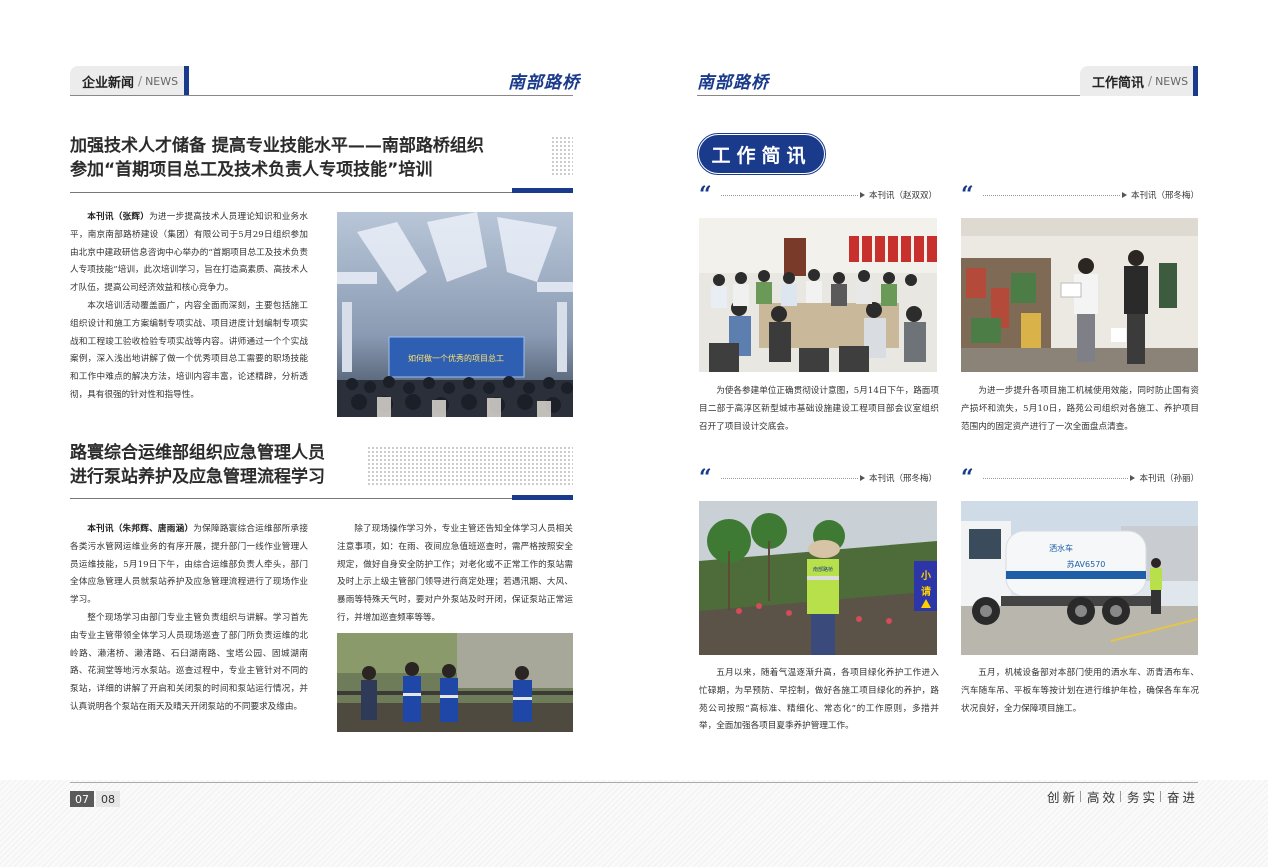 This screenshot has width=1268, height=867. Describe the element at coordinates (925, 575) in the screenshot. I see `sign-text: 小` at that location.